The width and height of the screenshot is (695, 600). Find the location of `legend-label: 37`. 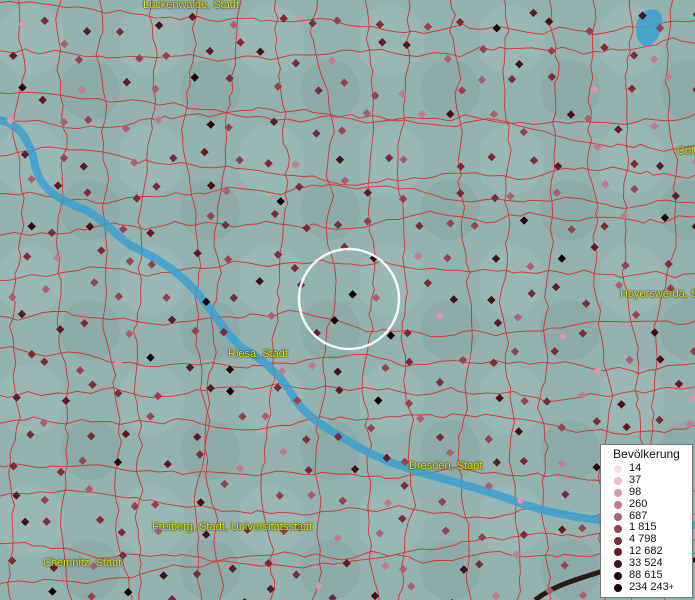

legend-label: 37 is located at coordinates (635, 479).